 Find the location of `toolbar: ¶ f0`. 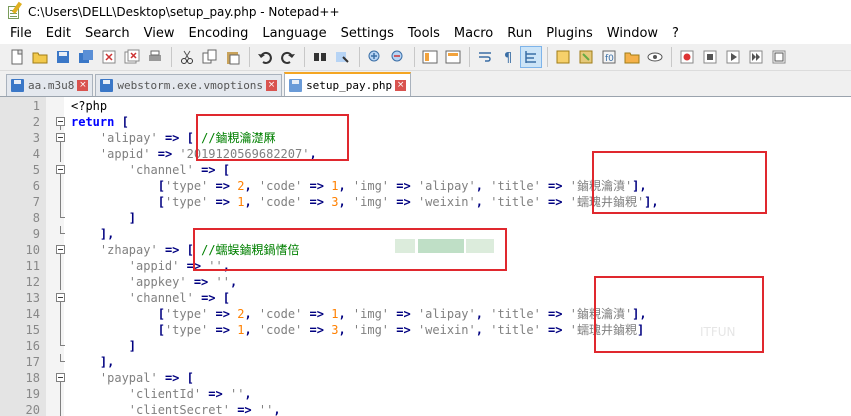

toolbar: ¶ f0 is located at coordinates (425, 57).